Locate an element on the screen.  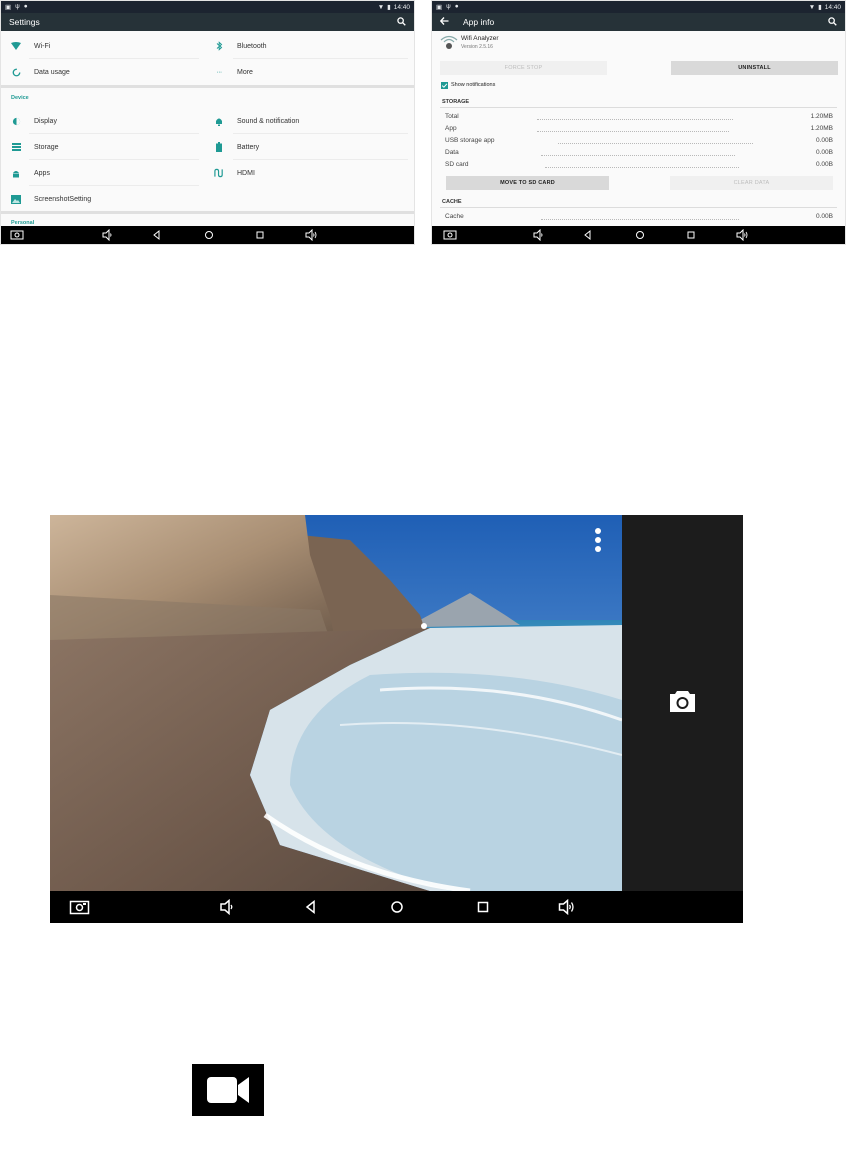
status-bar: ▣ ψ ● ▼ ▮ 14:40 is located at coordinates (638, 7).